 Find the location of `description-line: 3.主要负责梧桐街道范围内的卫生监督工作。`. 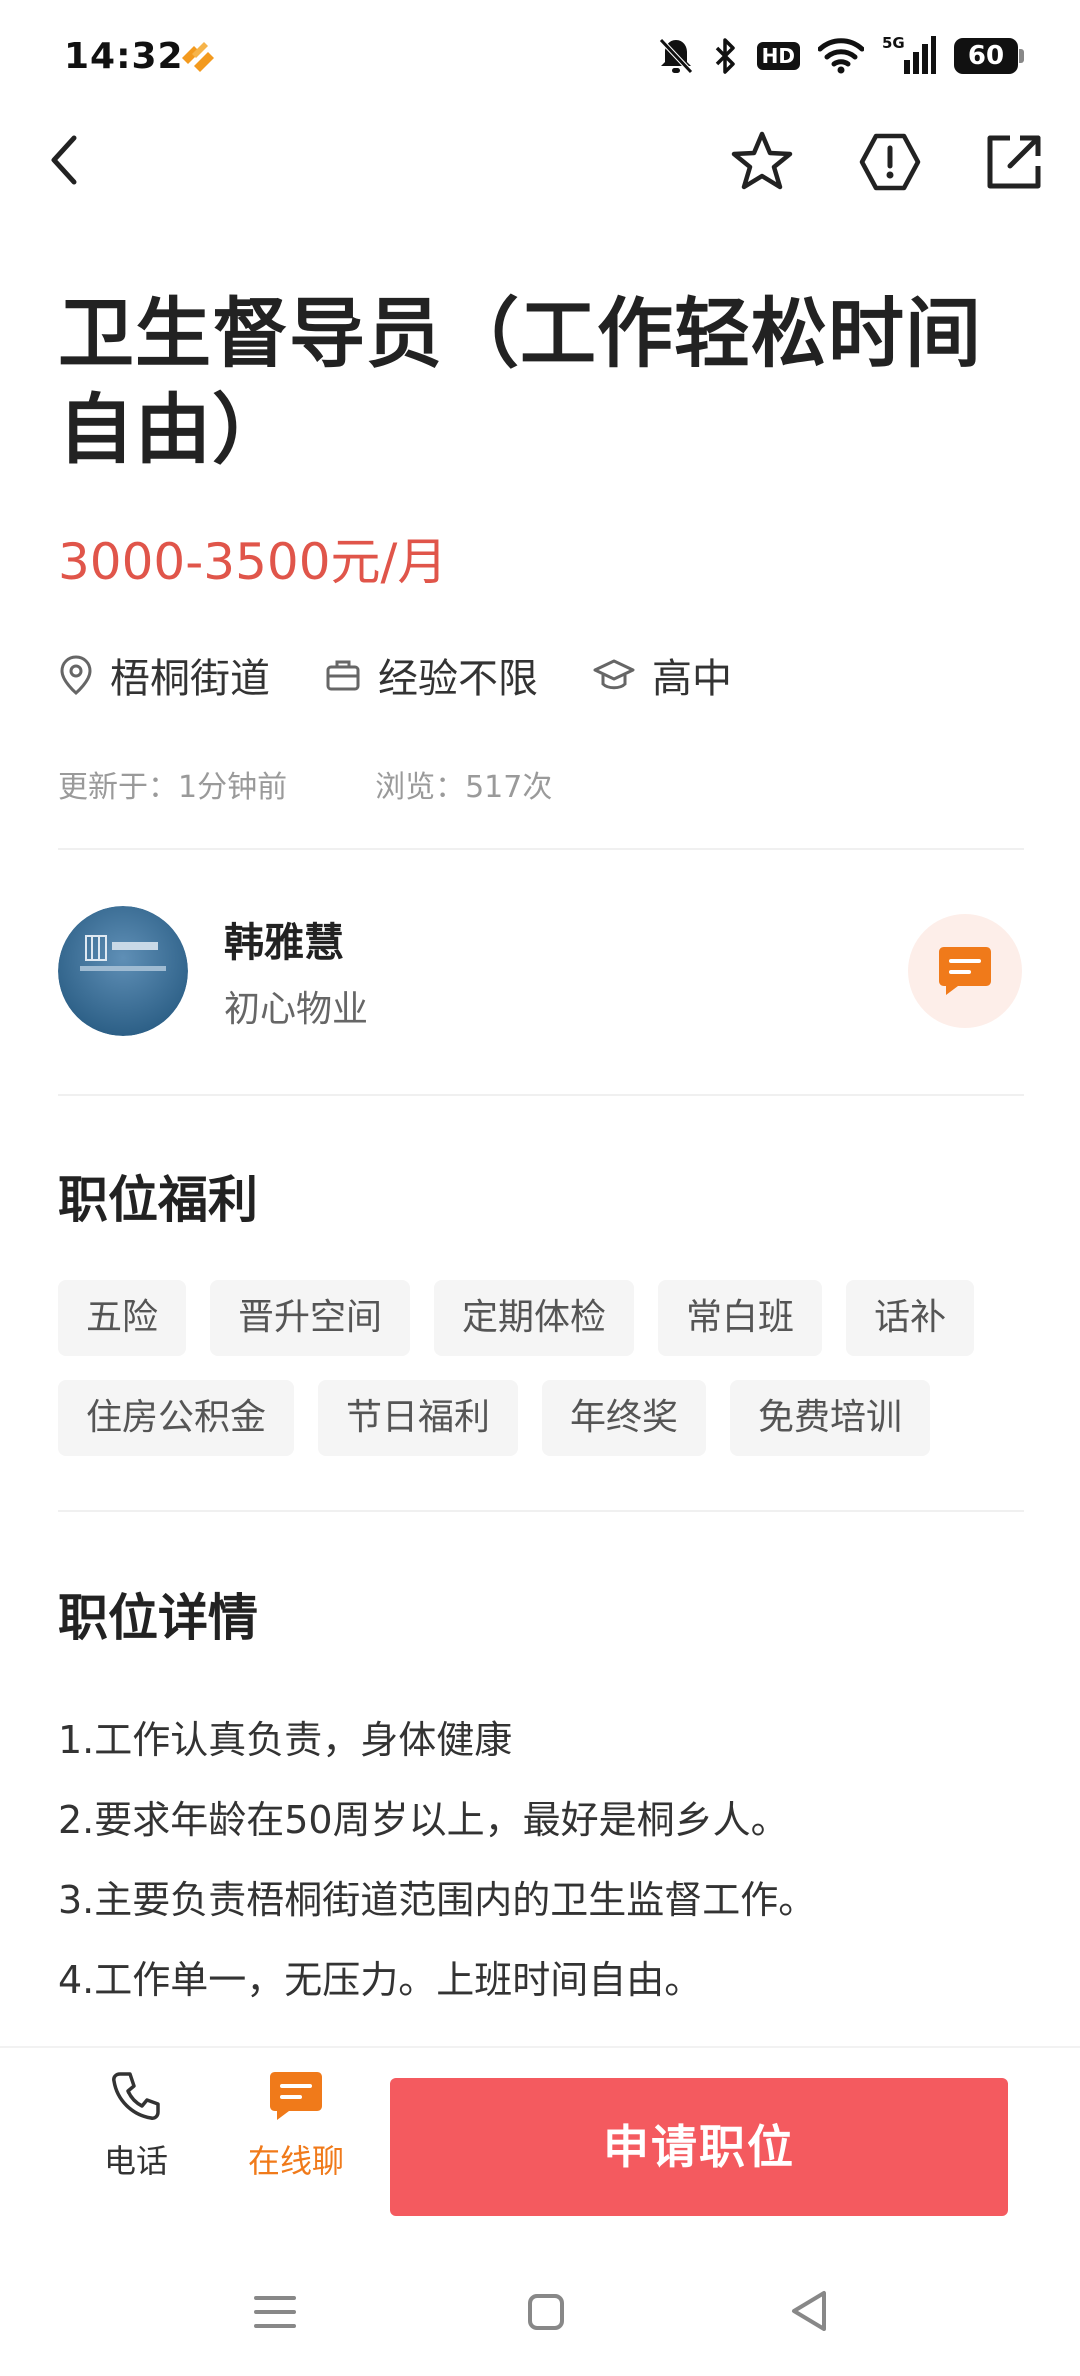

description-line: 3.主要负责梧桐街道范围内的卫生监督工作。 is located at coordinates (437, 1900).